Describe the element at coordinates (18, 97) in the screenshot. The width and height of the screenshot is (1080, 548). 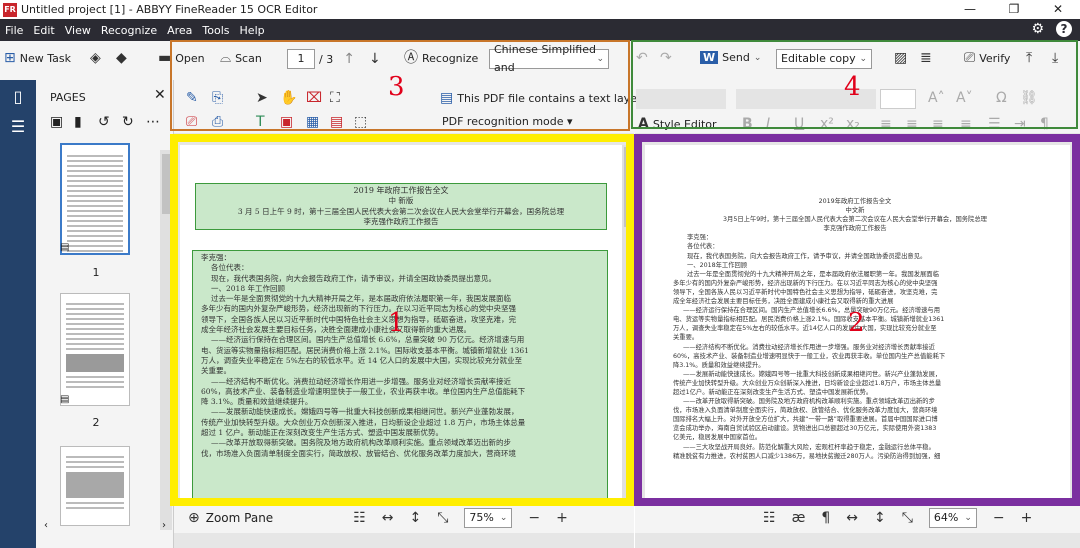
I see `pages-nav-icon: ▯` at that location.